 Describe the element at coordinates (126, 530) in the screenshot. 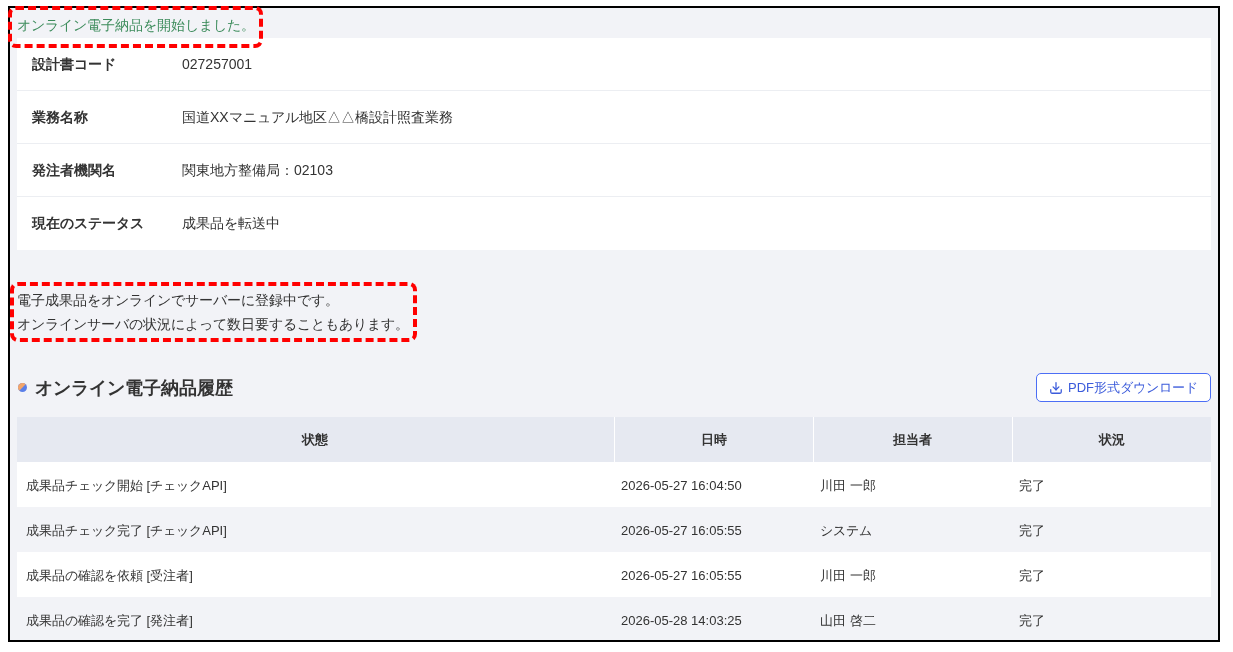

I see `table-cell: 成果品チェック完了 [チェックAPI]` at that location.